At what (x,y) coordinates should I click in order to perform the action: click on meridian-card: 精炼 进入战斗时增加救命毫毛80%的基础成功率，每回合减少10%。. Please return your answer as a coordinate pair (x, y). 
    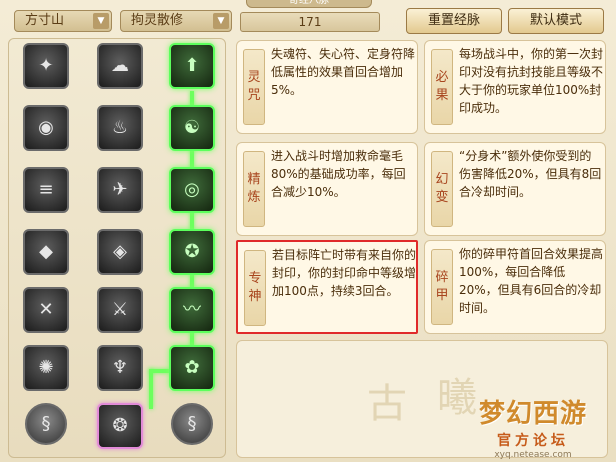
    Looking at the image, I should click on (327, 189).